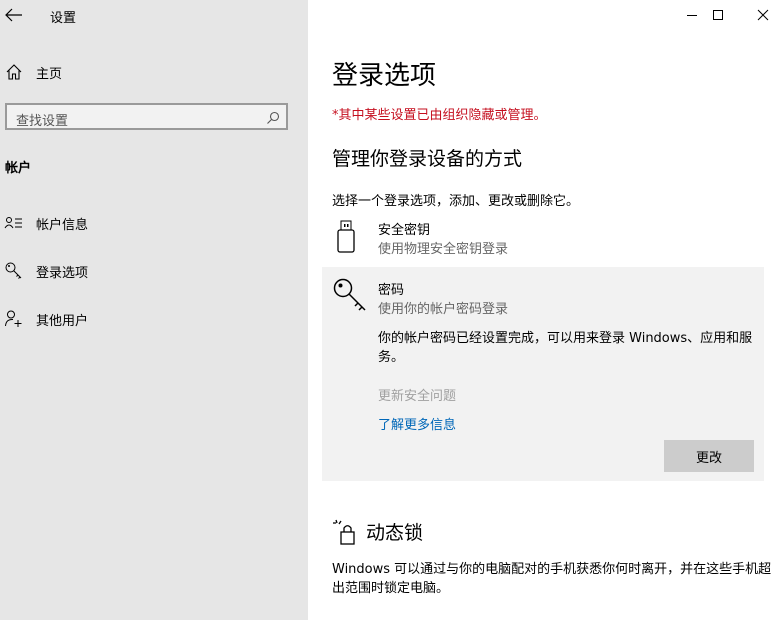 The image size is (778, 620). Describe the element at coordinates (391, 290) in the screenshot. I see `option-title: 密码` at that location.